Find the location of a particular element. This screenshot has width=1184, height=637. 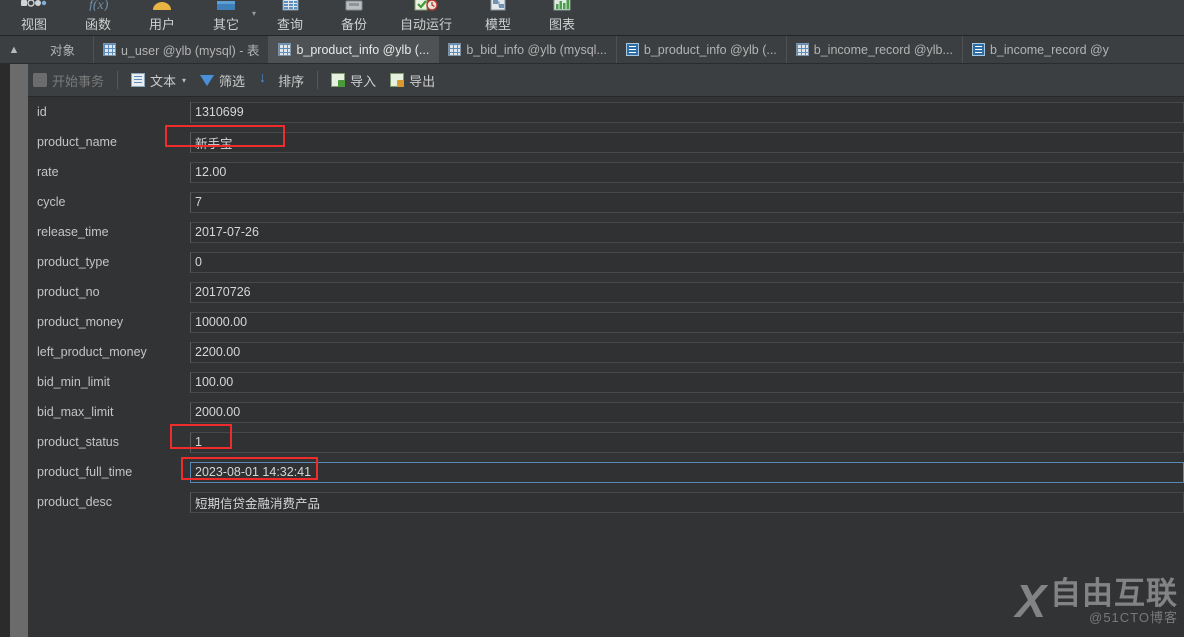

field-row: bid_max_limit 2000.00 is located at coordinates (606, 412).